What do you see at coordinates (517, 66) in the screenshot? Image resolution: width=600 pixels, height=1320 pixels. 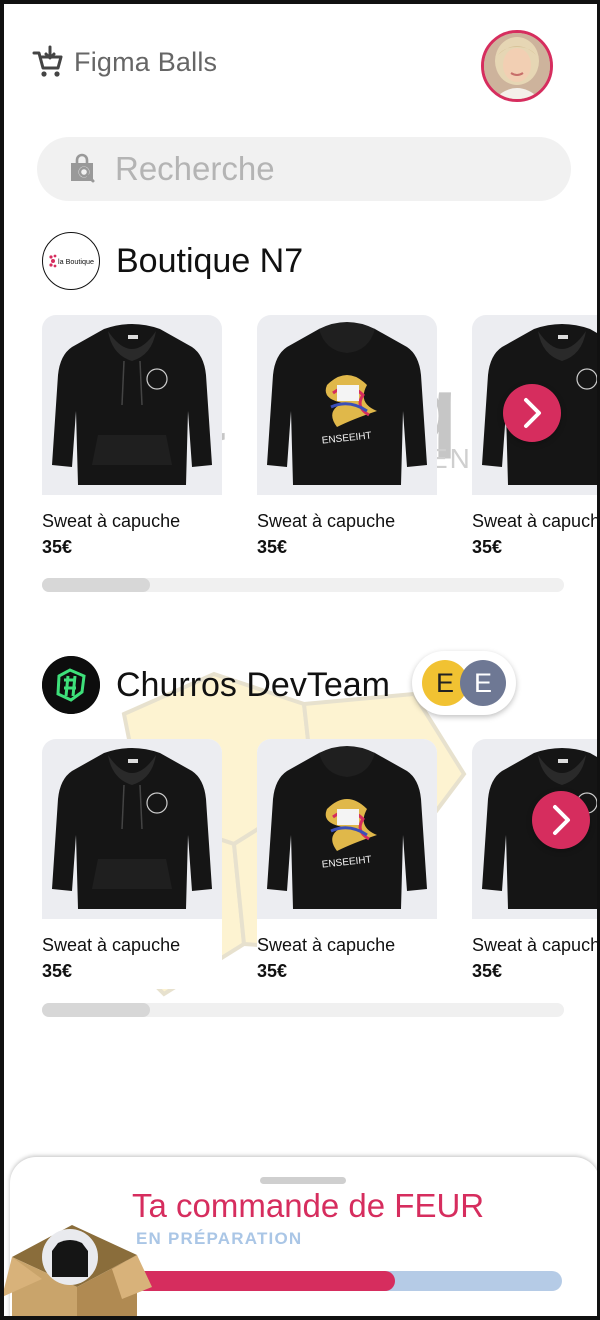 I see `user-avatar` at bounding box center [517, 66].